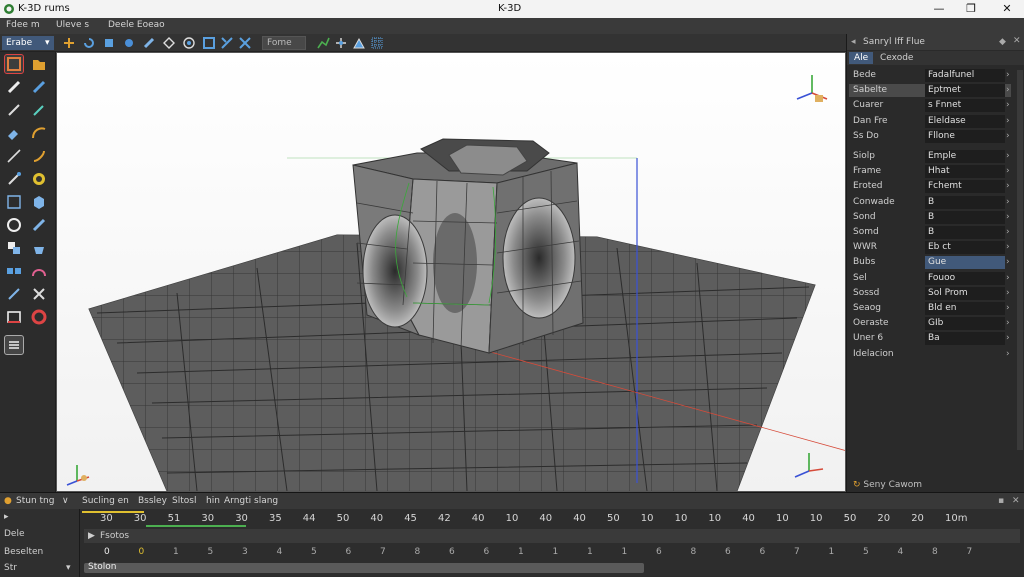 This screenshot has width=1024, height=577. What do you see at coordinates (965, 187) in the screenshot?
I see `property-value: Fchemt` at bounding box center [965, 187].